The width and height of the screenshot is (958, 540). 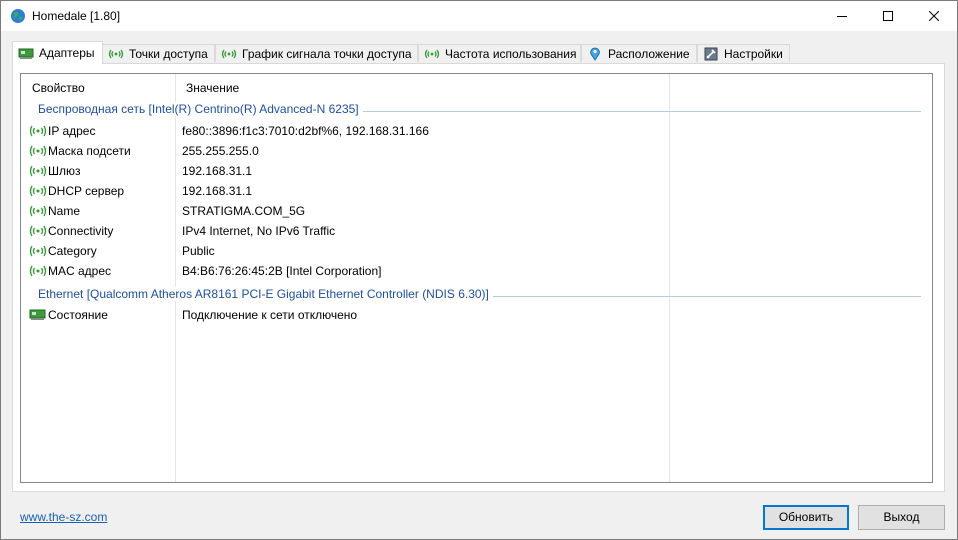 I want to click on property-value: Подключение к сети отключено, so click(x=269, y=315).